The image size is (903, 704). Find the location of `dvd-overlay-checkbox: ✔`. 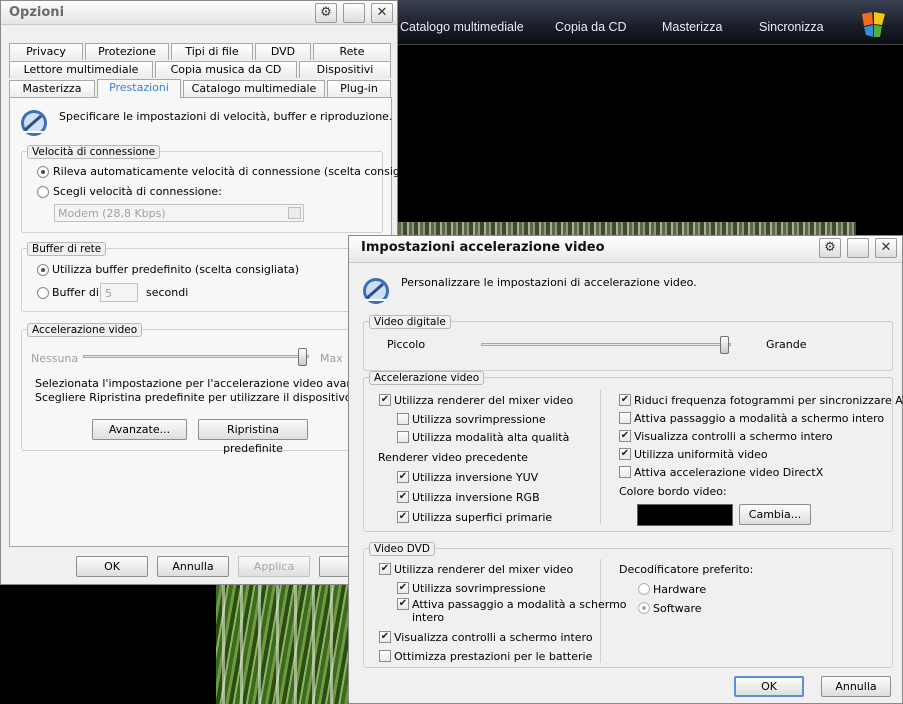

dvd-overlay-checkbox: ✔ is located at coordinates (403, 588).